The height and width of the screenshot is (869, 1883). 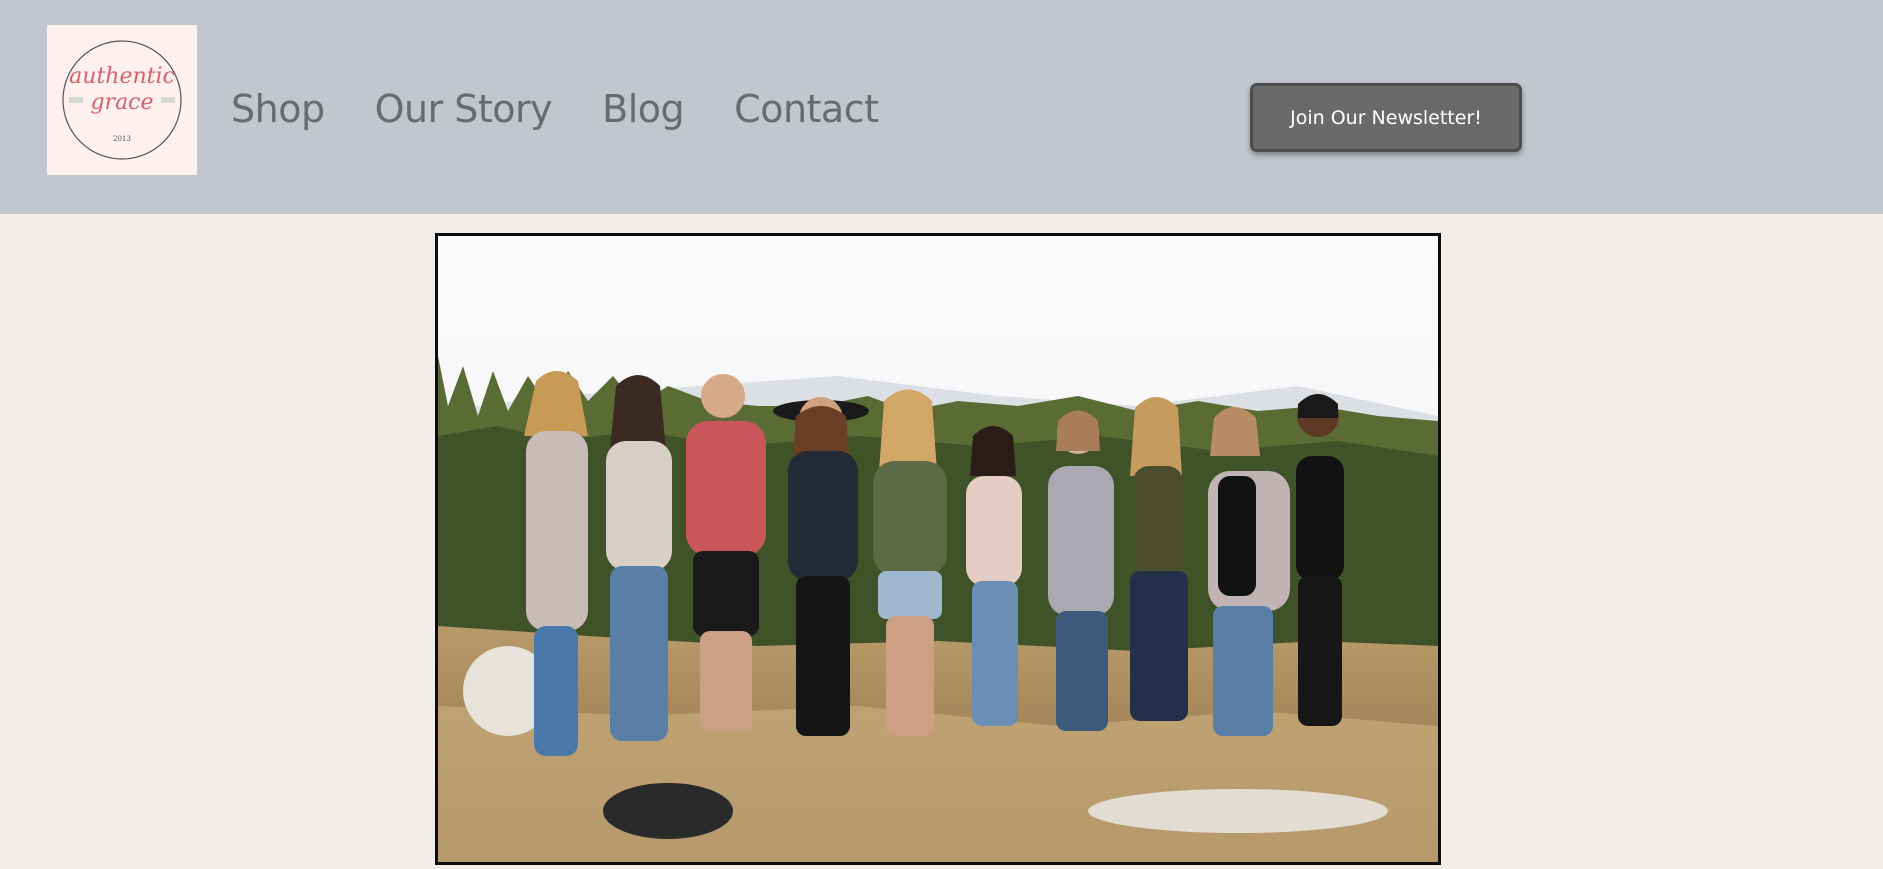 What do you see at coordinates (122, 76) in the screenshot?
I see `logo-text-line1: authentic` at bounding box center [122, 76].